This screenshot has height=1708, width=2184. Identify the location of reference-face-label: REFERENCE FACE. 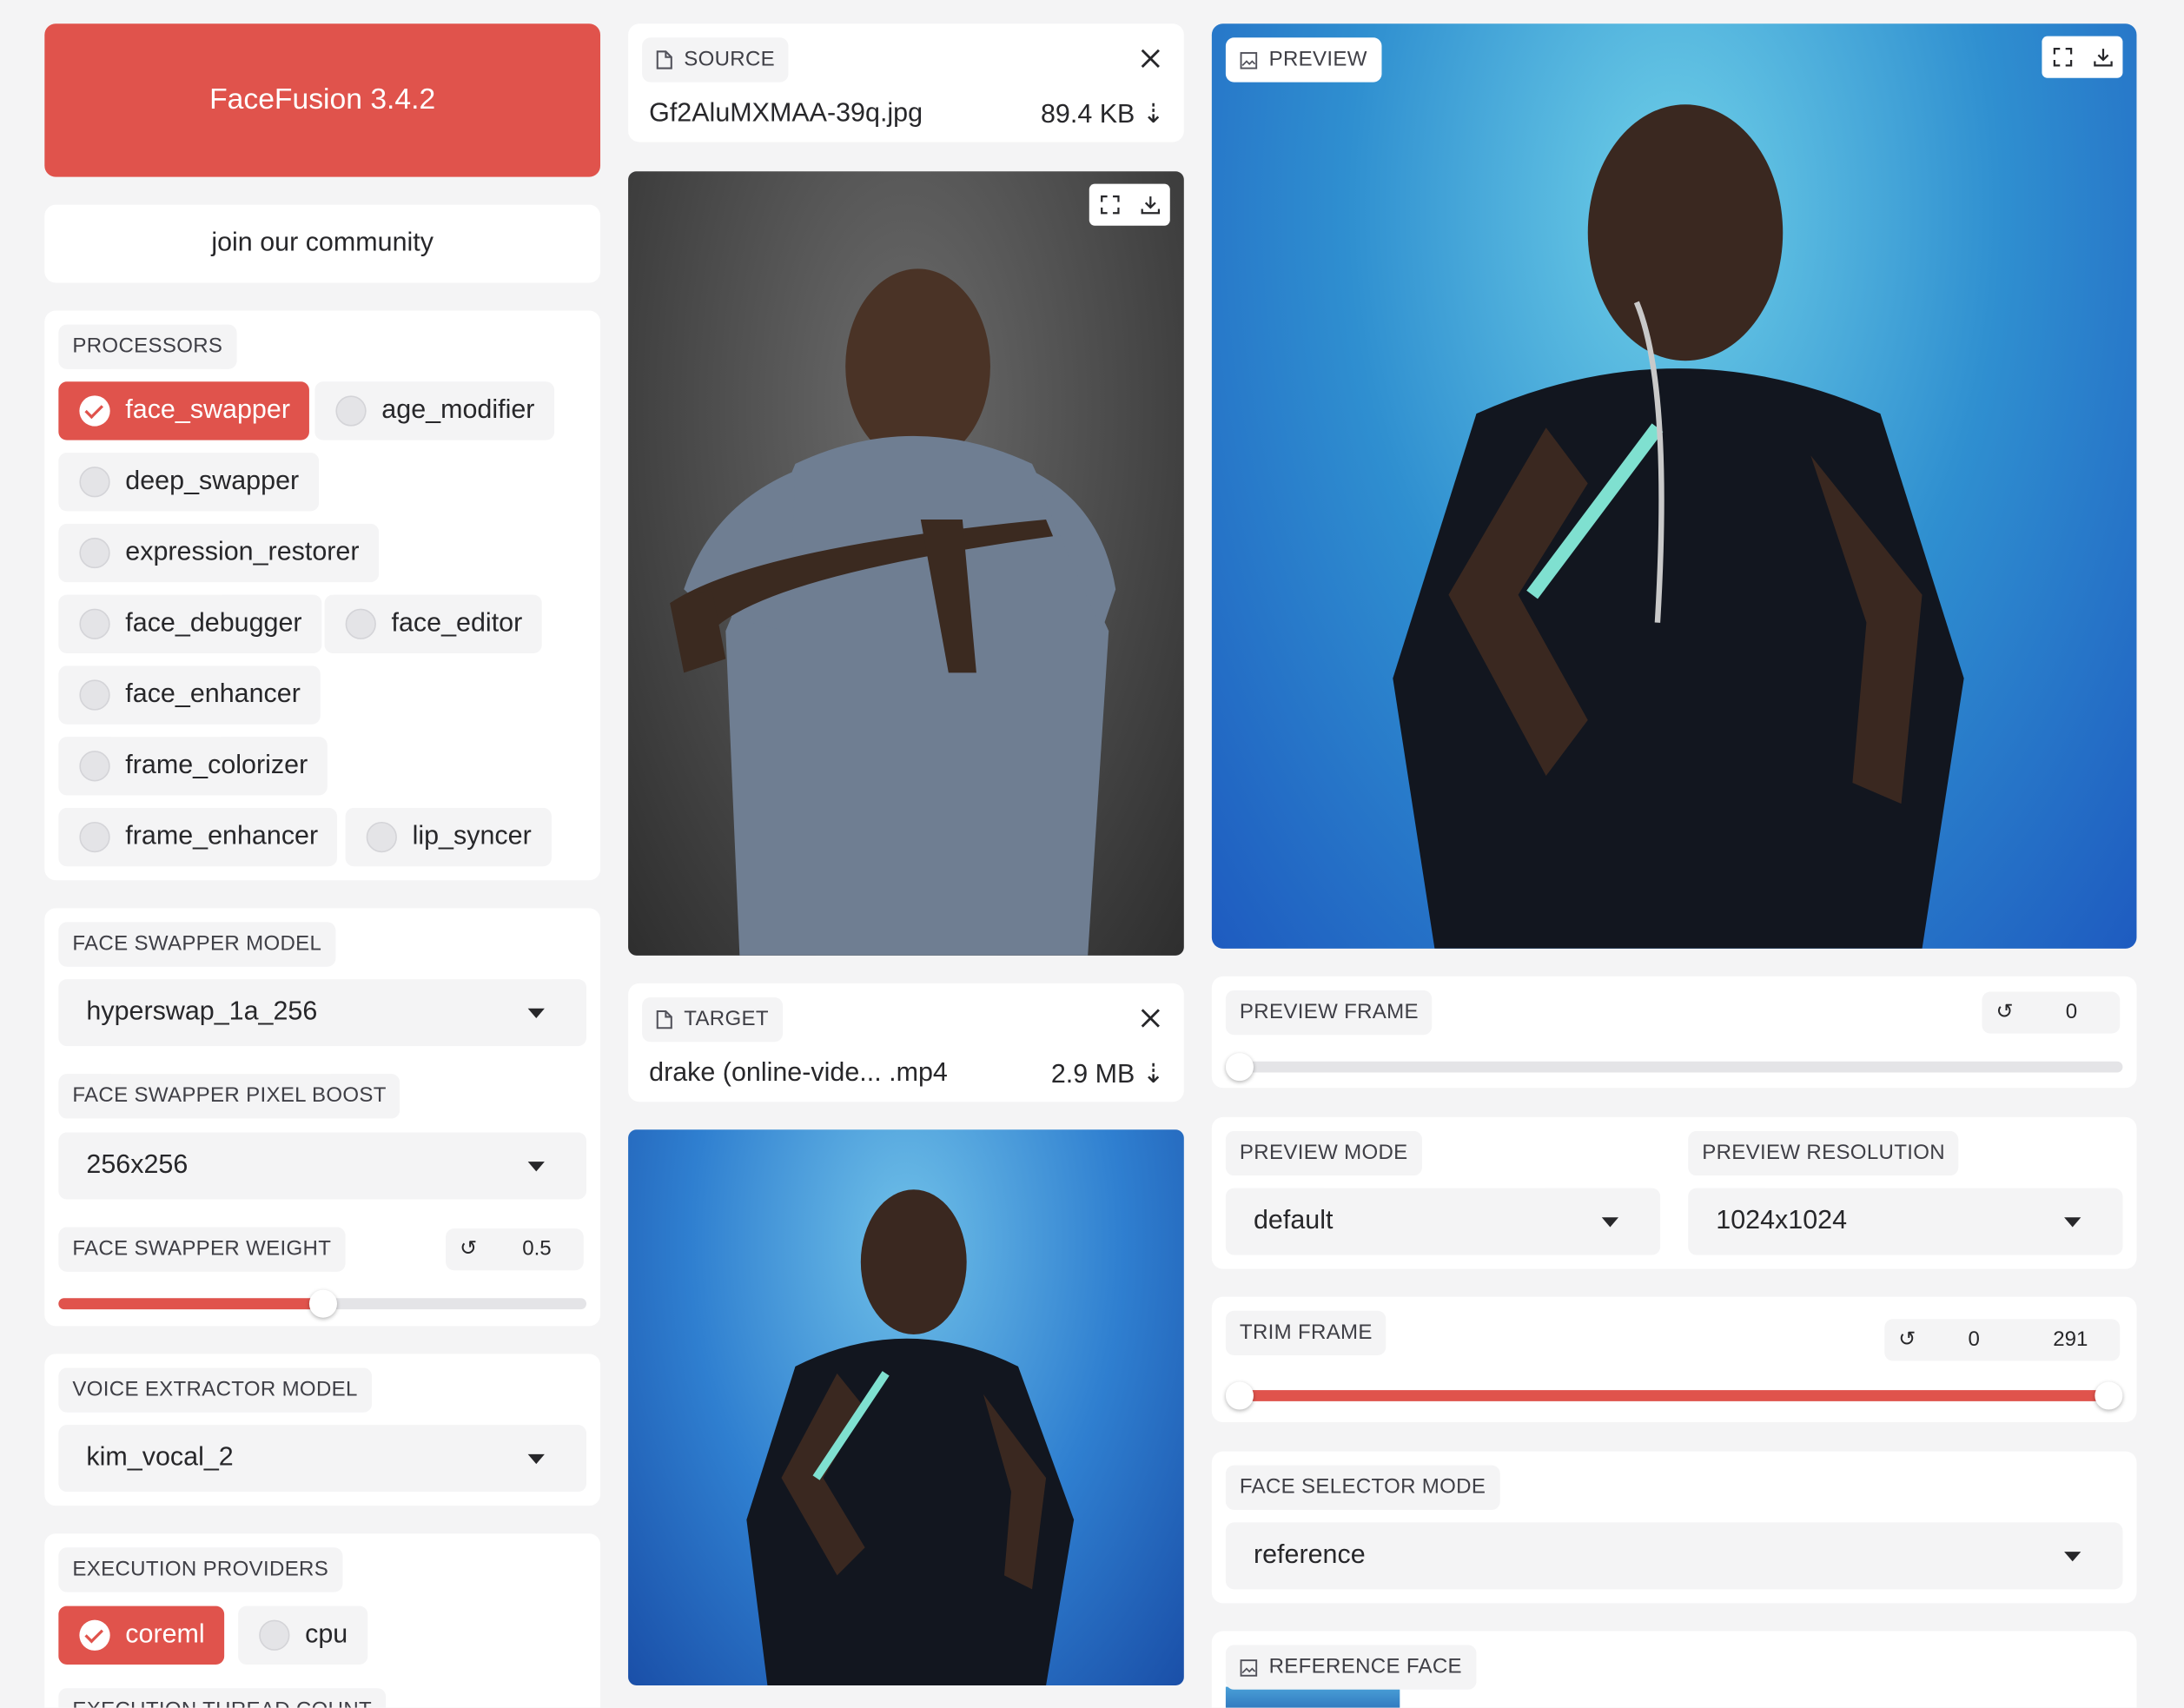
(1350, 1668).